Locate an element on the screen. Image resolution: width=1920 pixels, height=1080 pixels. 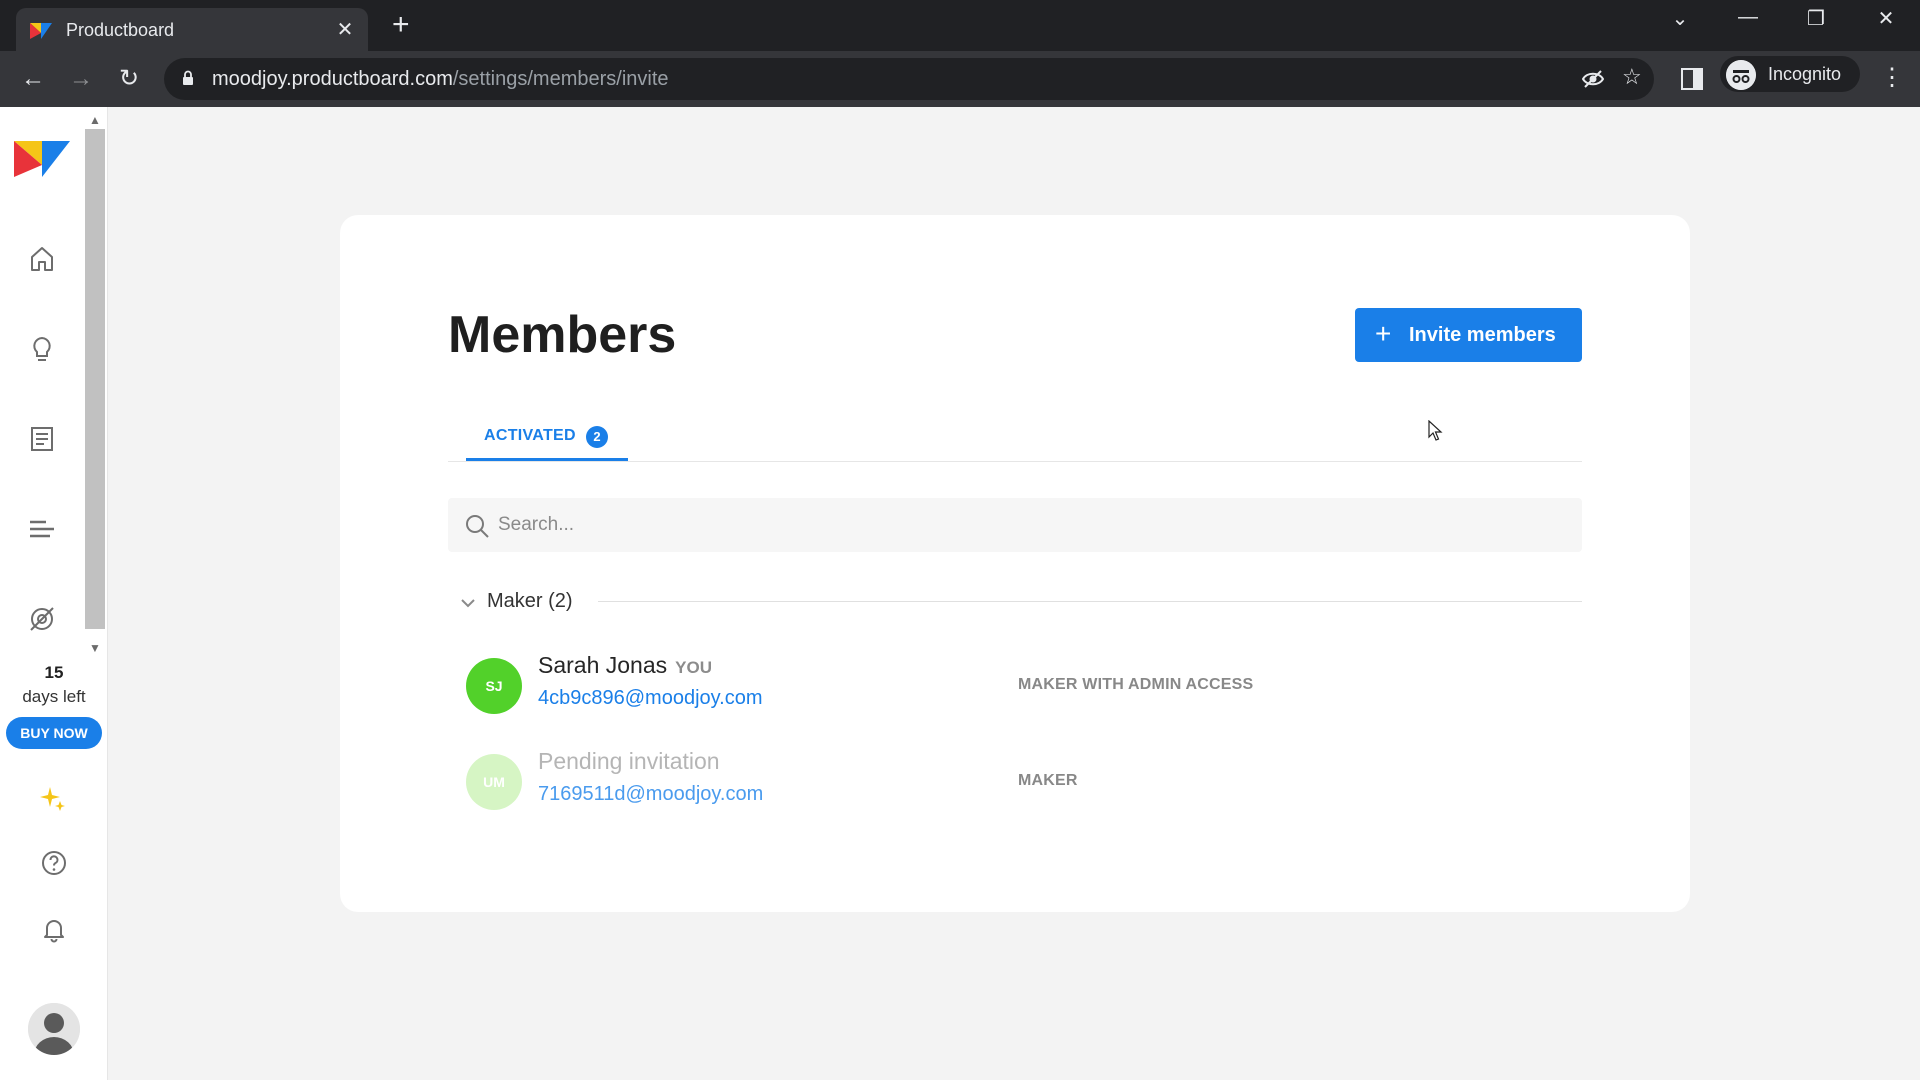
insights-lightbulb-icon is located at coordinates (42, 349).